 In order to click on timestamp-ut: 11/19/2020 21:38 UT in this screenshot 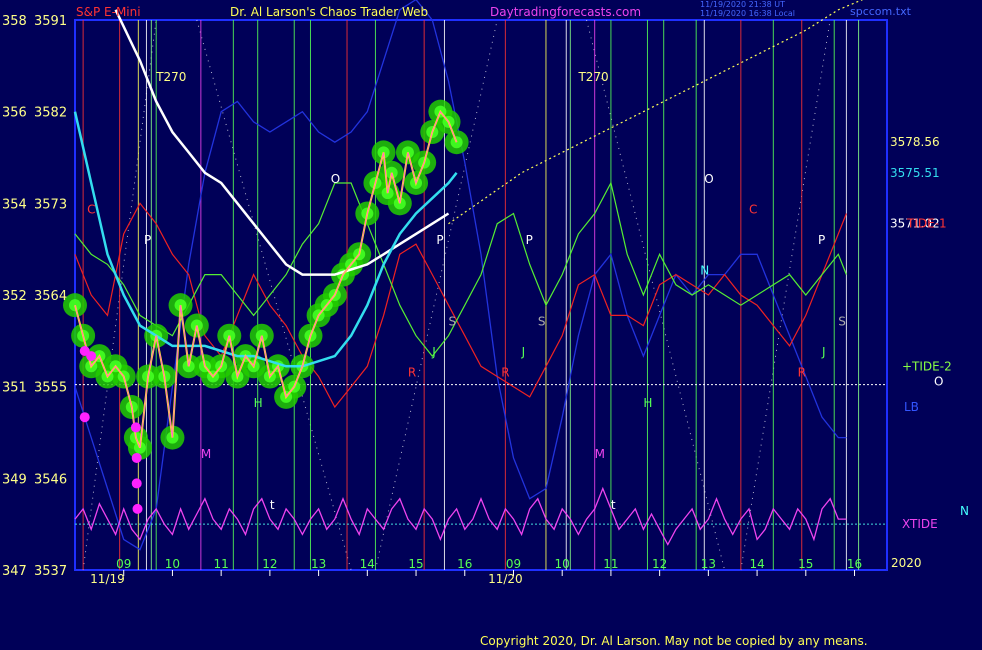, I will do `click(742, 4)`.